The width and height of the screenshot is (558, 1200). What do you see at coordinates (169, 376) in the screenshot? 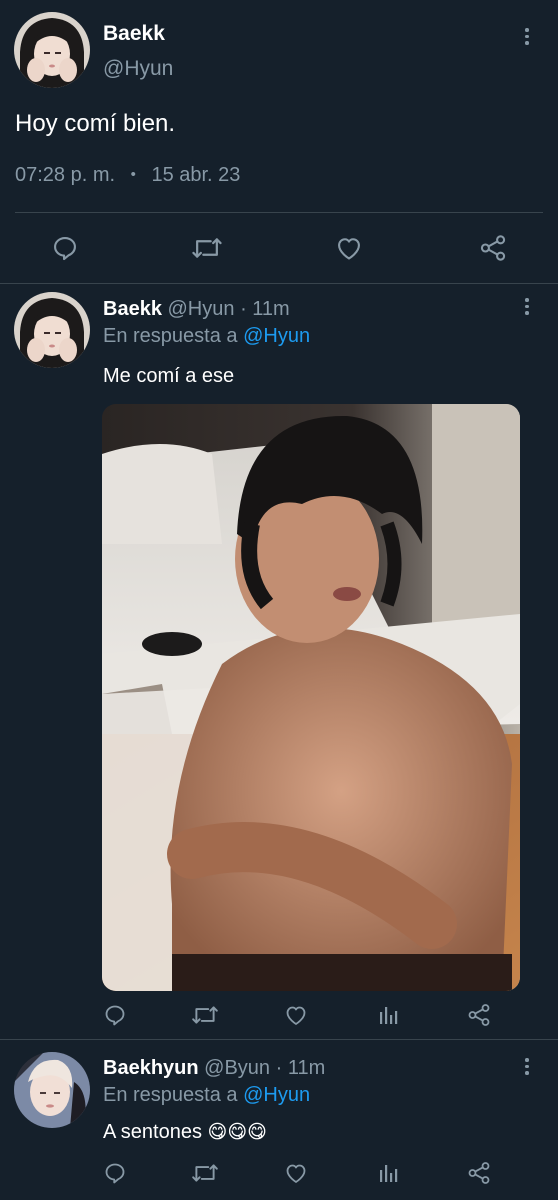
I see `tweet-text: Me comí a ese` at bounding box center [169, 376].